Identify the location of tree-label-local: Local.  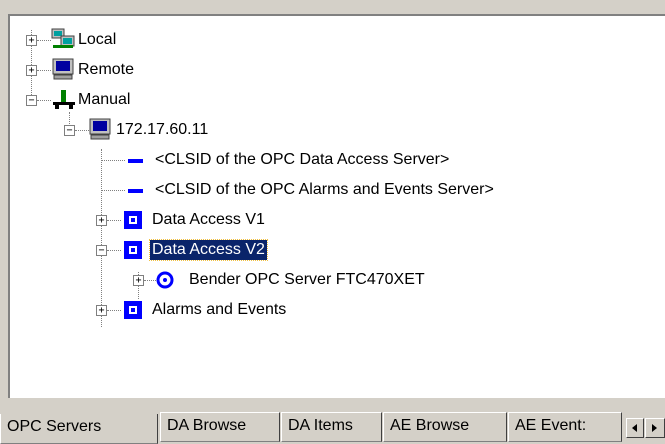
(97, 39).